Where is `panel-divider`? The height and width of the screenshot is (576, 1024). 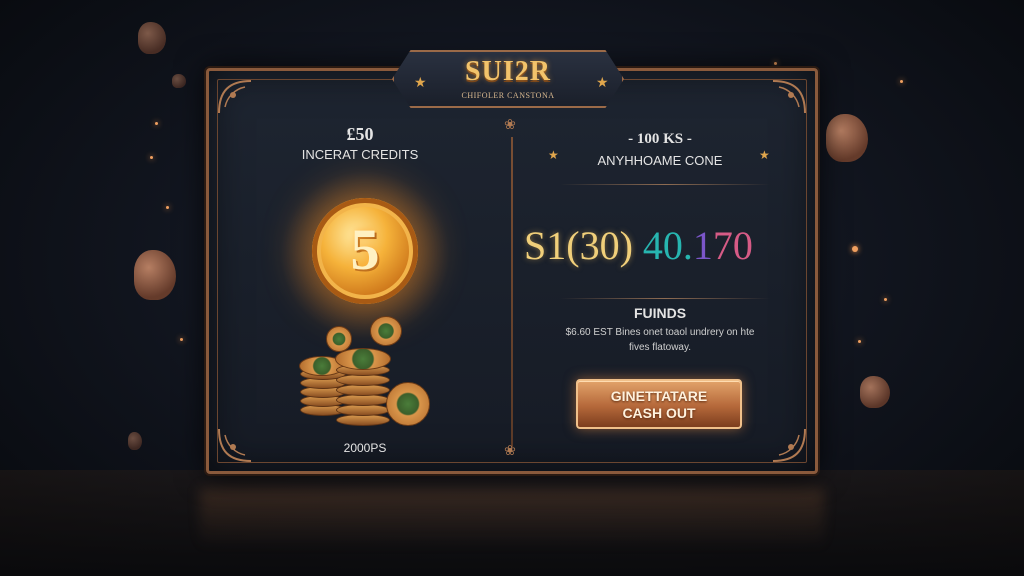
panel-divider is located at coordinates (512, 292).